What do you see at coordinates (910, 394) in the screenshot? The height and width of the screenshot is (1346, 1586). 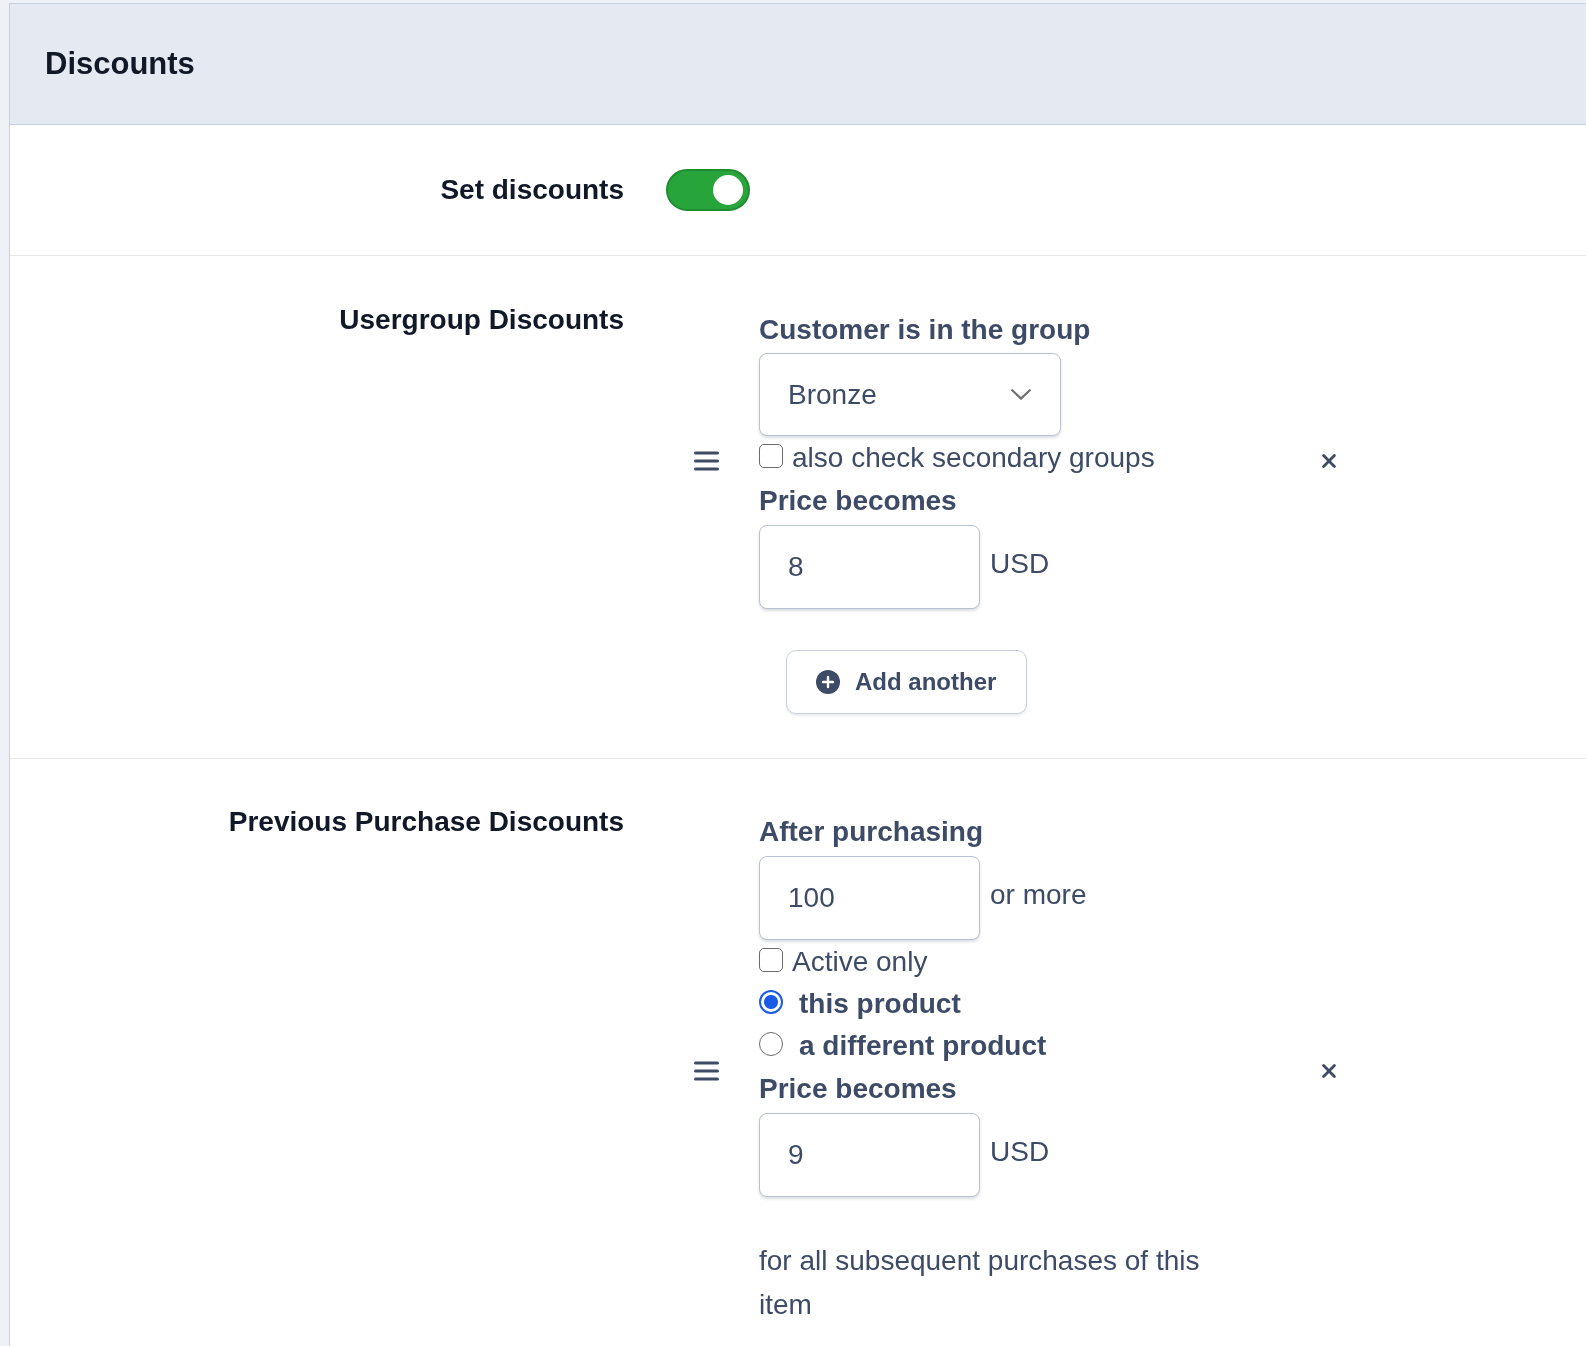 I see `dropdown: Bronze` at bounding box center [910, 394].